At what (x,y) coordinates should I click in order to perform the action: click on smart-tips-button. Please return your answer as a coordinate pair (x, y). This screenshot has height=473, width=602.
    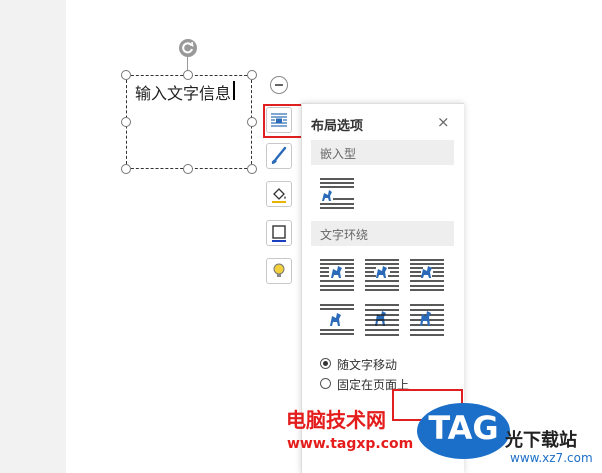
    Looking at the image, I should click on (279, 271).